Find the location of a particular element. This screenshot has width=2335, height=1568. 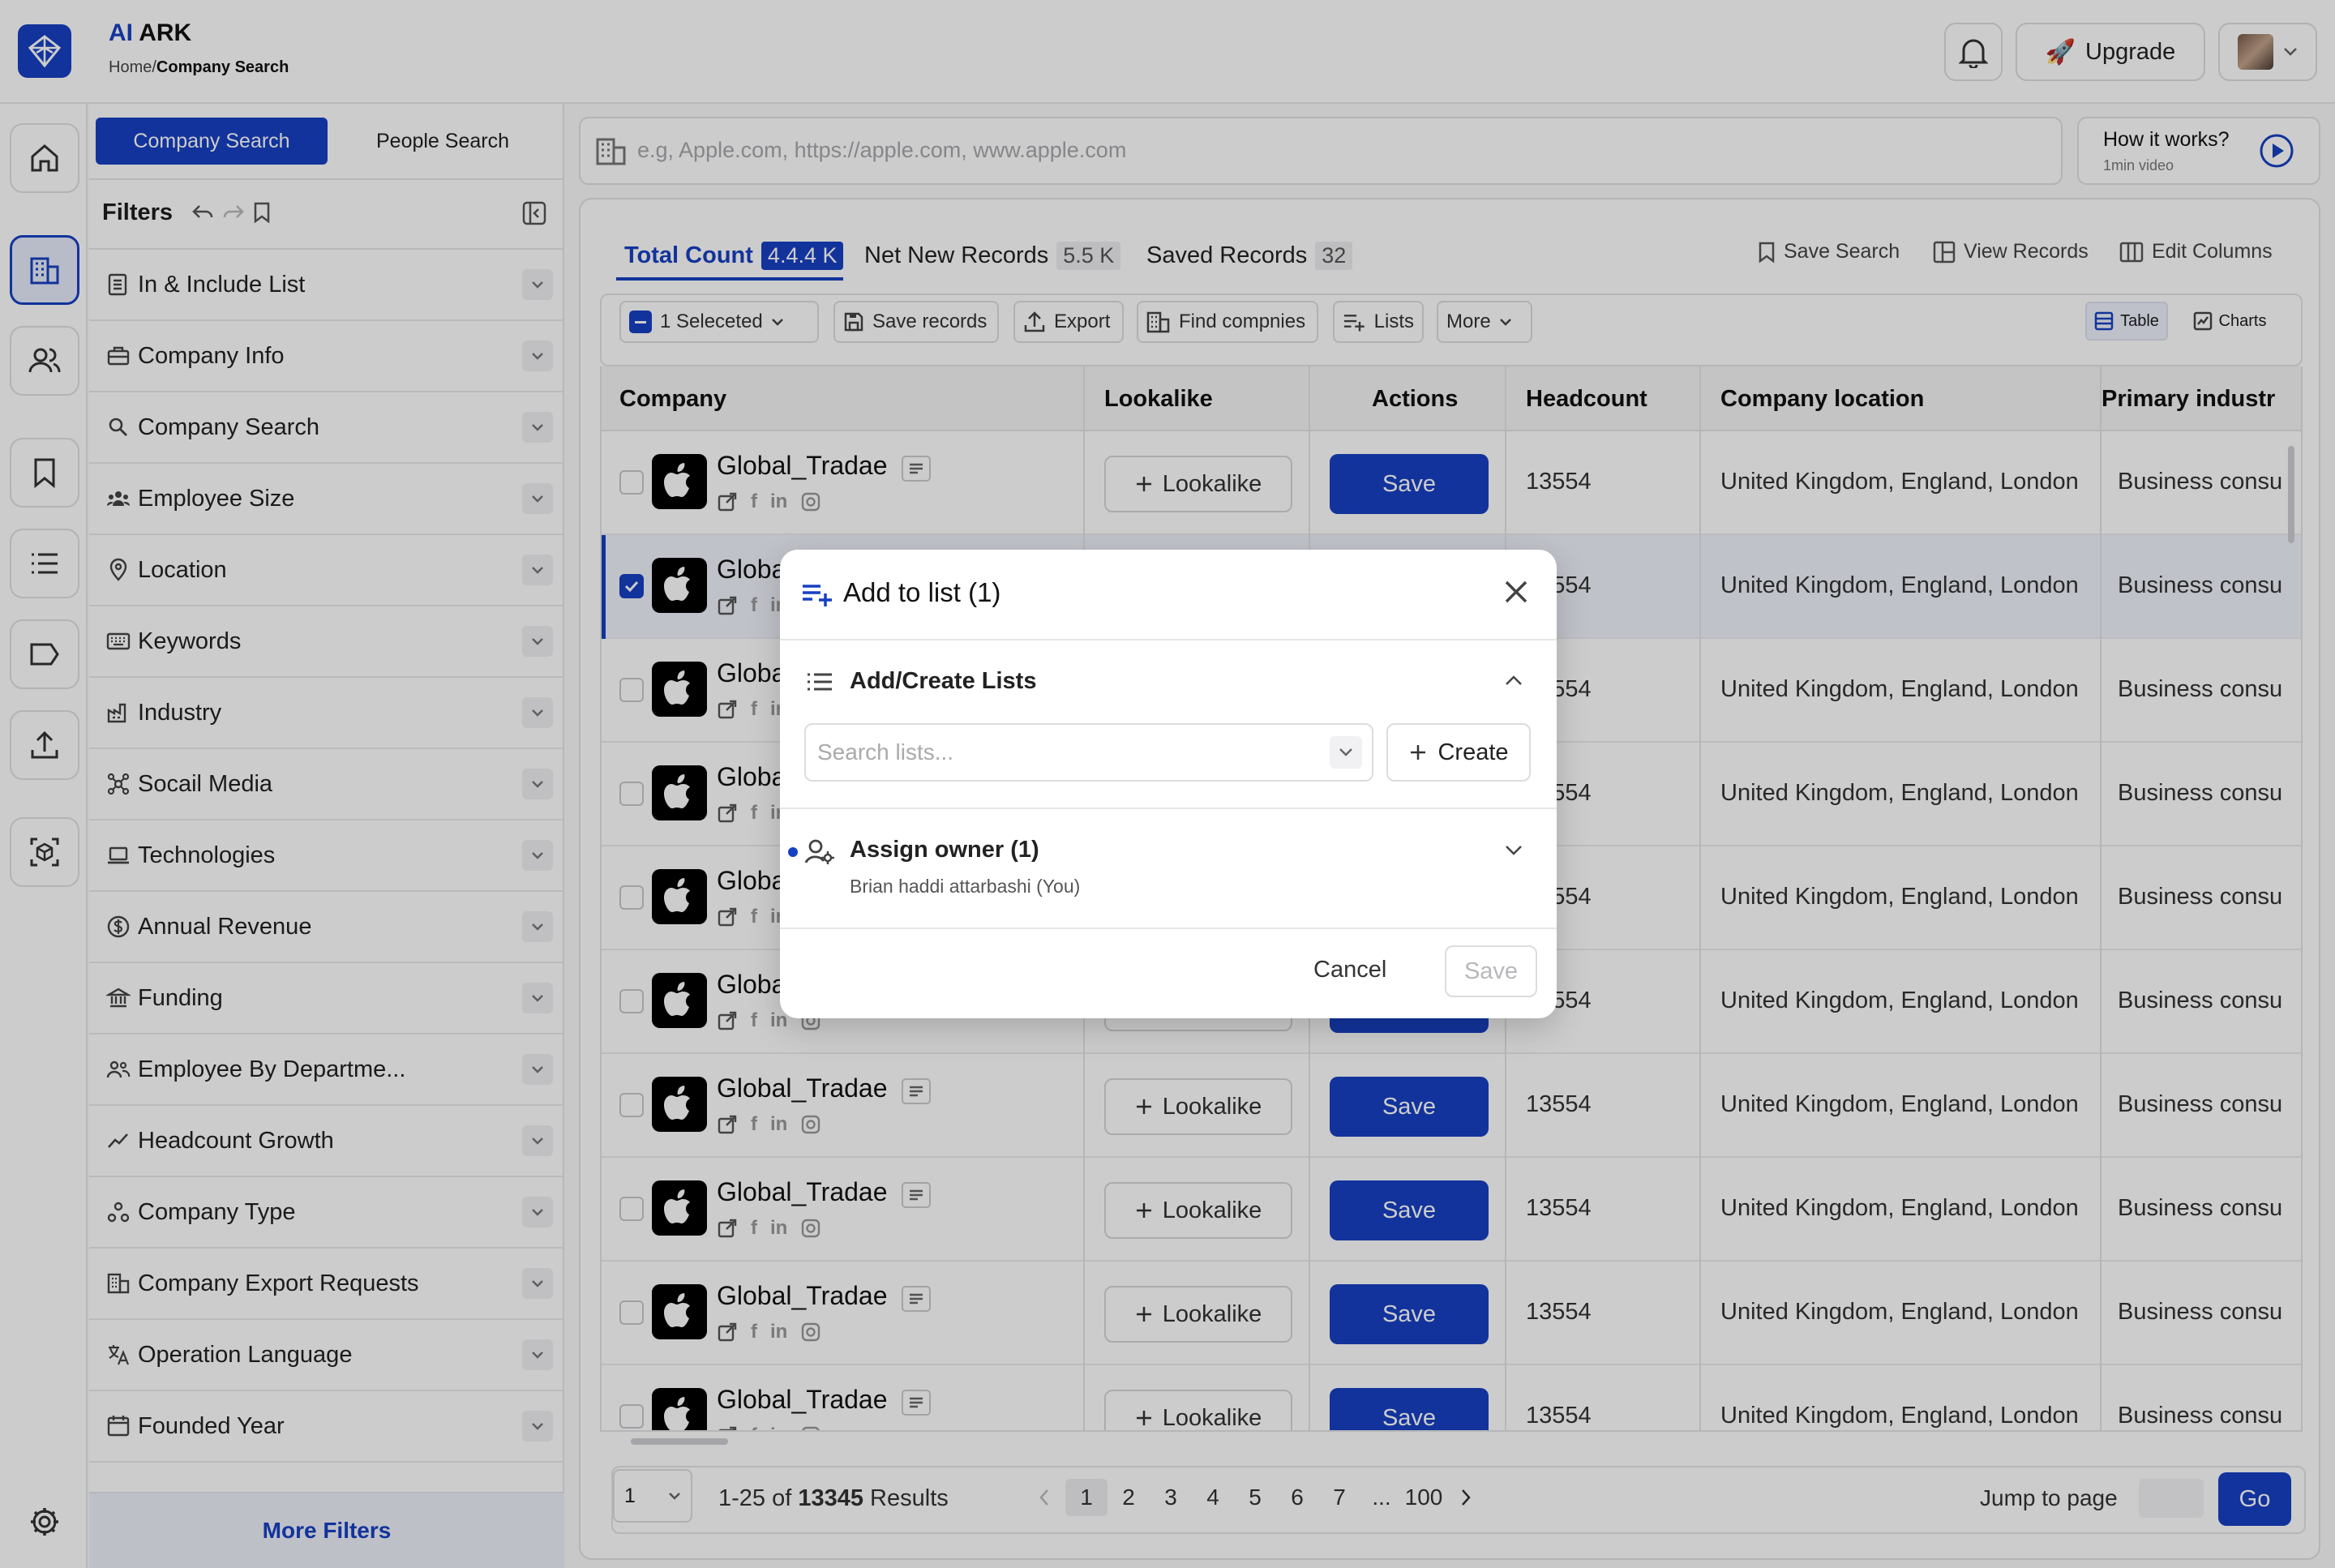

status-dot is located at coordinates (793, 852).